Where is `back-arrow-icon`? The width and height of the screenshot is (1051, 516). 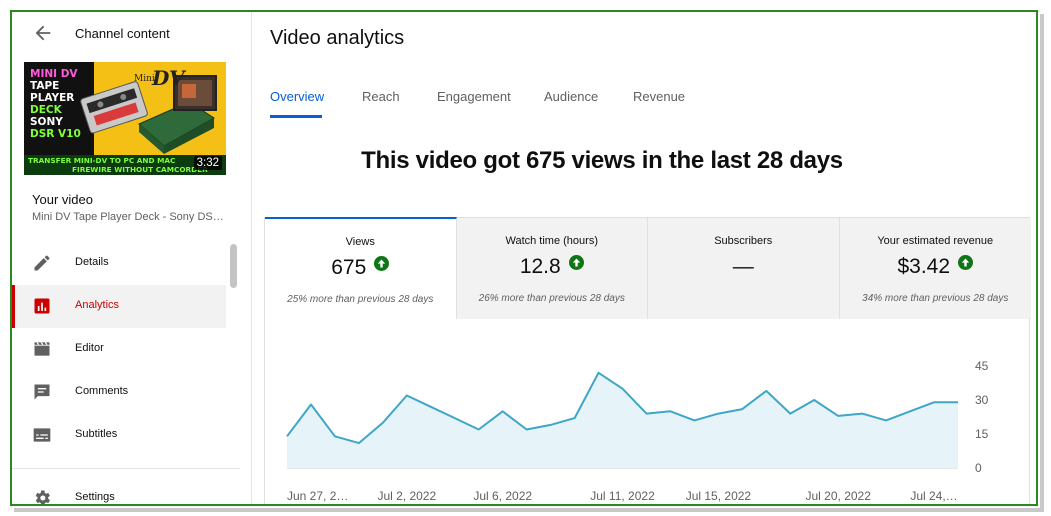 back-arrow-icon is located at coordinates (43, 33).